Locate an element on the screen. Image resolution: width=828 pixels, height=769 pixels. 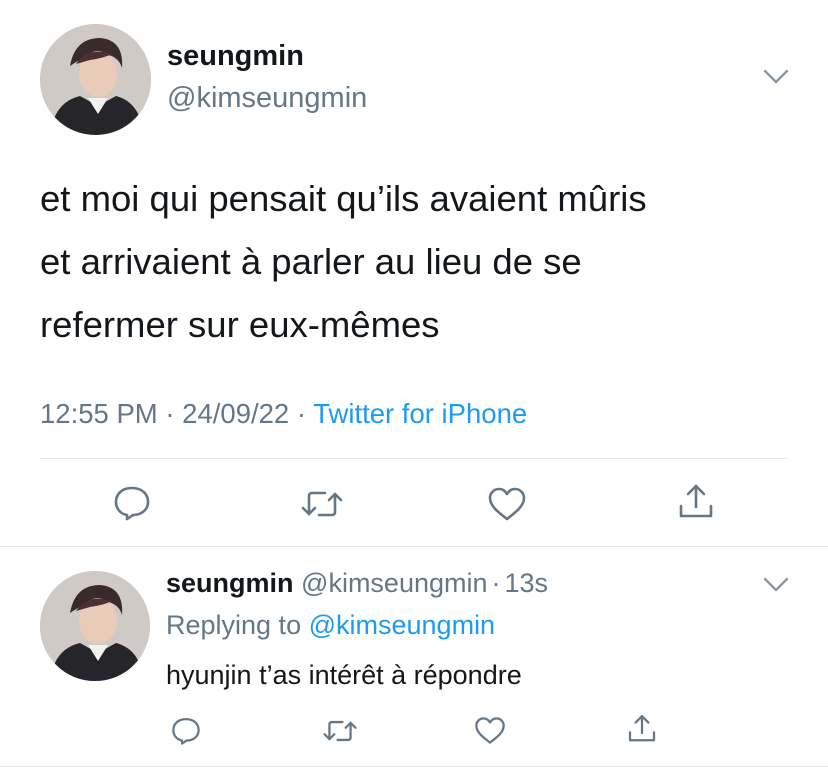
tweet-text-line: refermer sur eux-mêmes is located at coordinates (240, 324).